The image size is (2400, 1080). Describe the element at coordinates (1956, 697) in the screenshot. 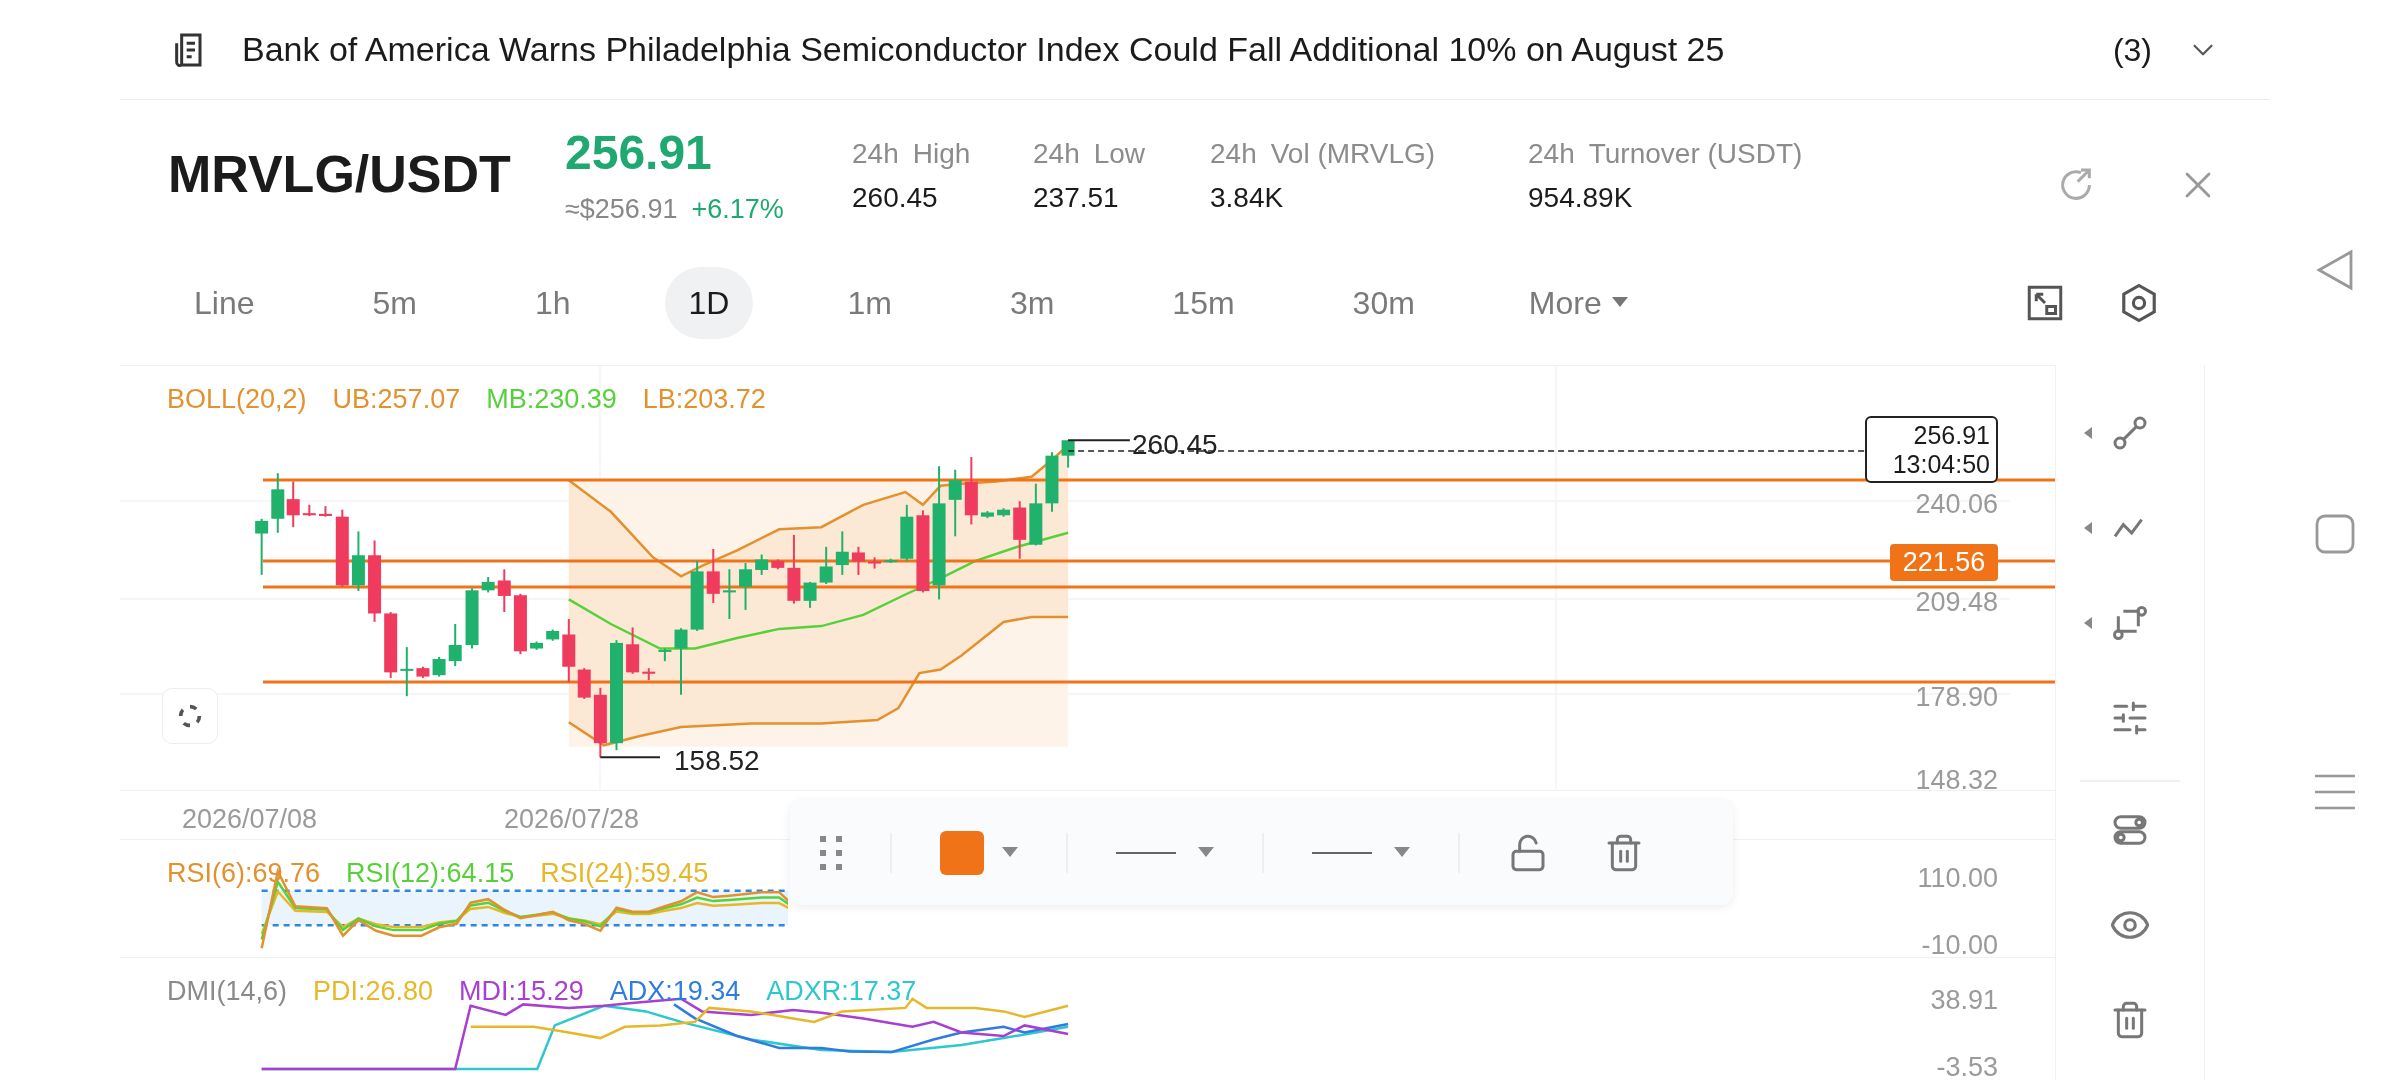

I see `axis-label: 178.90` at that location.